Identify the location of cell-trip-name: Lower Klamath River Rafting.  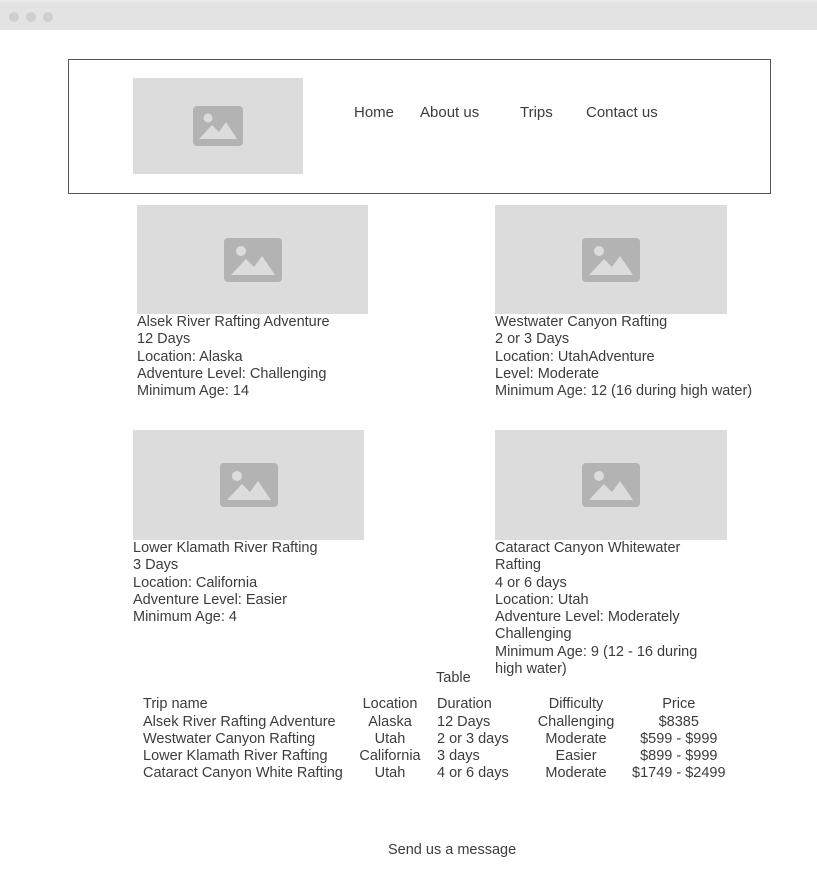
(235, 756).